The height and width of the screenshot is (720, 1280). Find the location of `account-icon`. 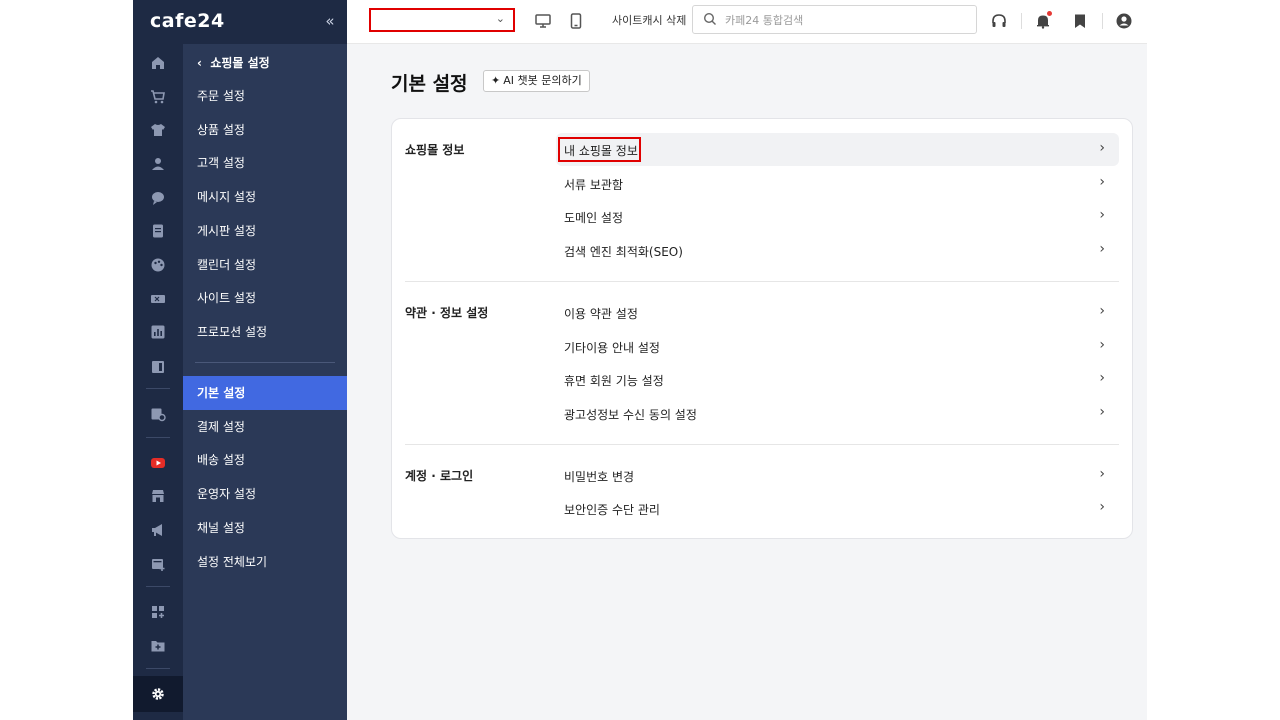

account-icon is located at coordinates (1124, 21).